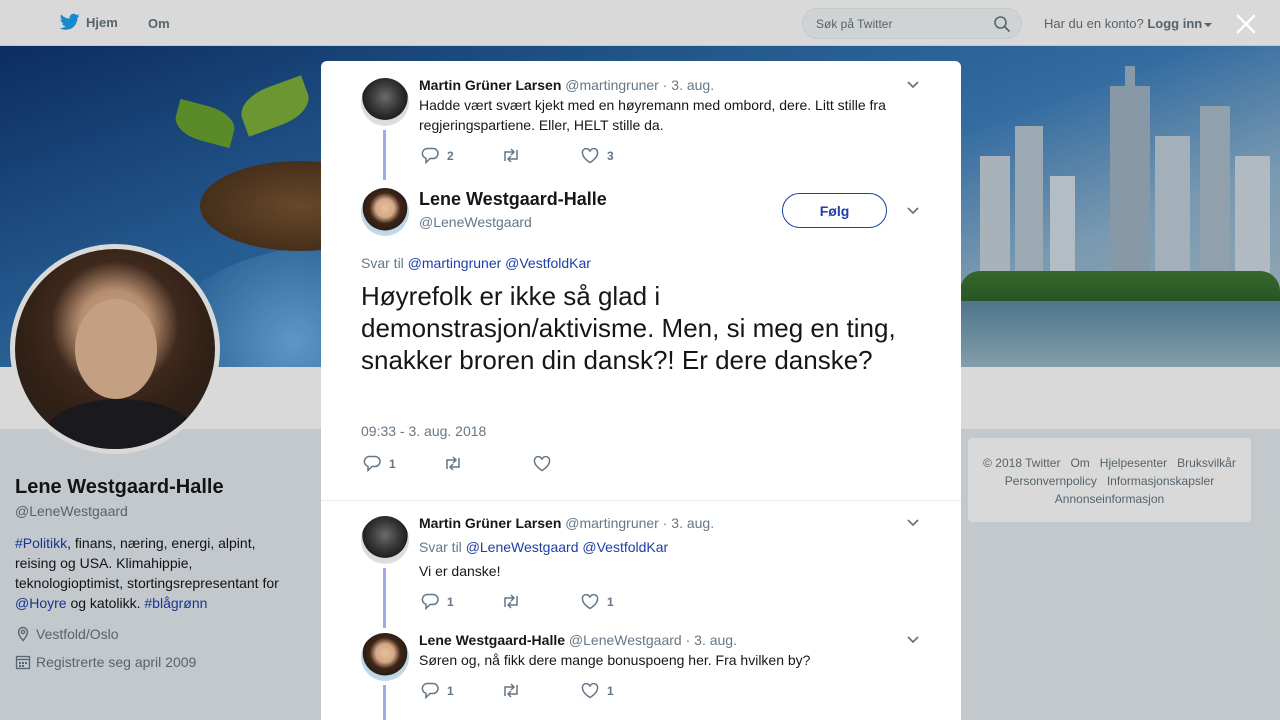 The image size is (1280, 720). What do you see at coordinates (492, 640) in the screenshot?
I see `author-name: Lene Westgaard-Halle` at bounding box center [492, 640].